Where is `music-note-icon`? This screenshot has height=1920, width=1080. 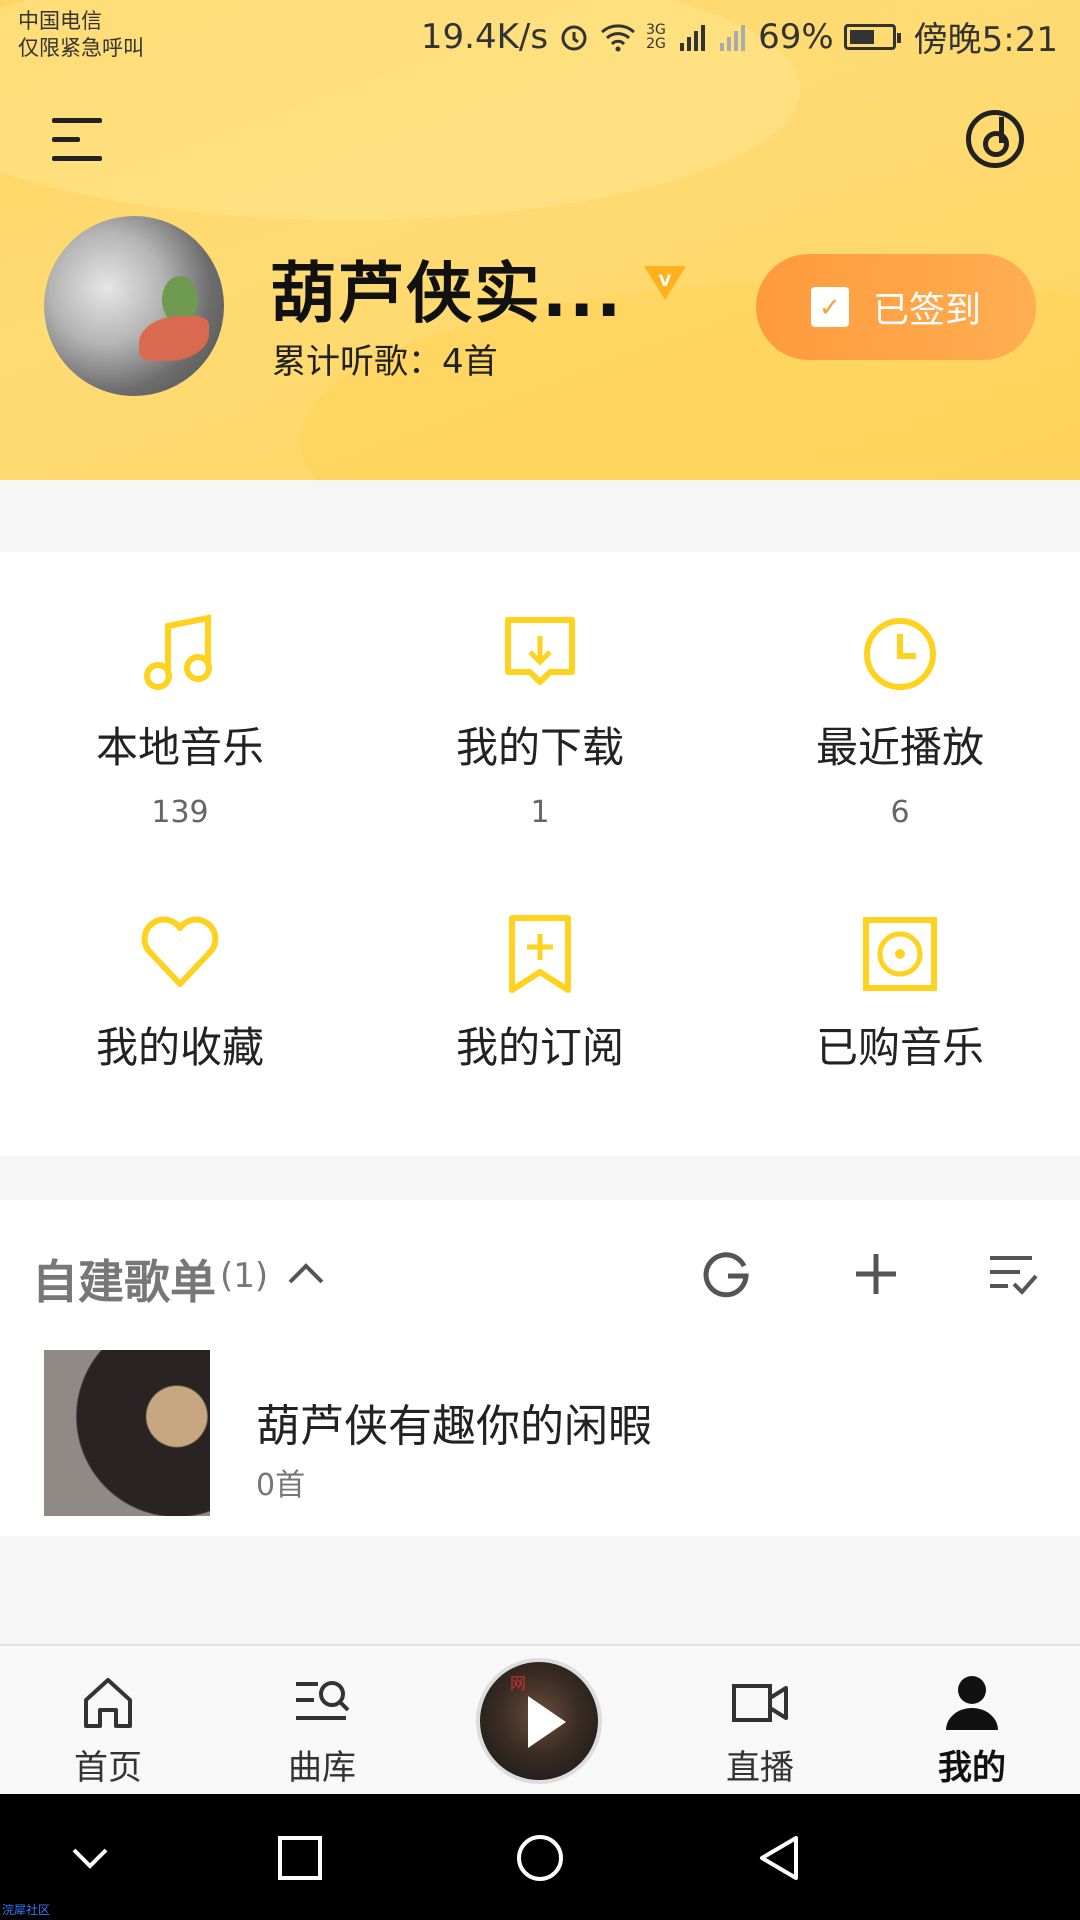 music-note-icon is located at coordinates (178, 652).